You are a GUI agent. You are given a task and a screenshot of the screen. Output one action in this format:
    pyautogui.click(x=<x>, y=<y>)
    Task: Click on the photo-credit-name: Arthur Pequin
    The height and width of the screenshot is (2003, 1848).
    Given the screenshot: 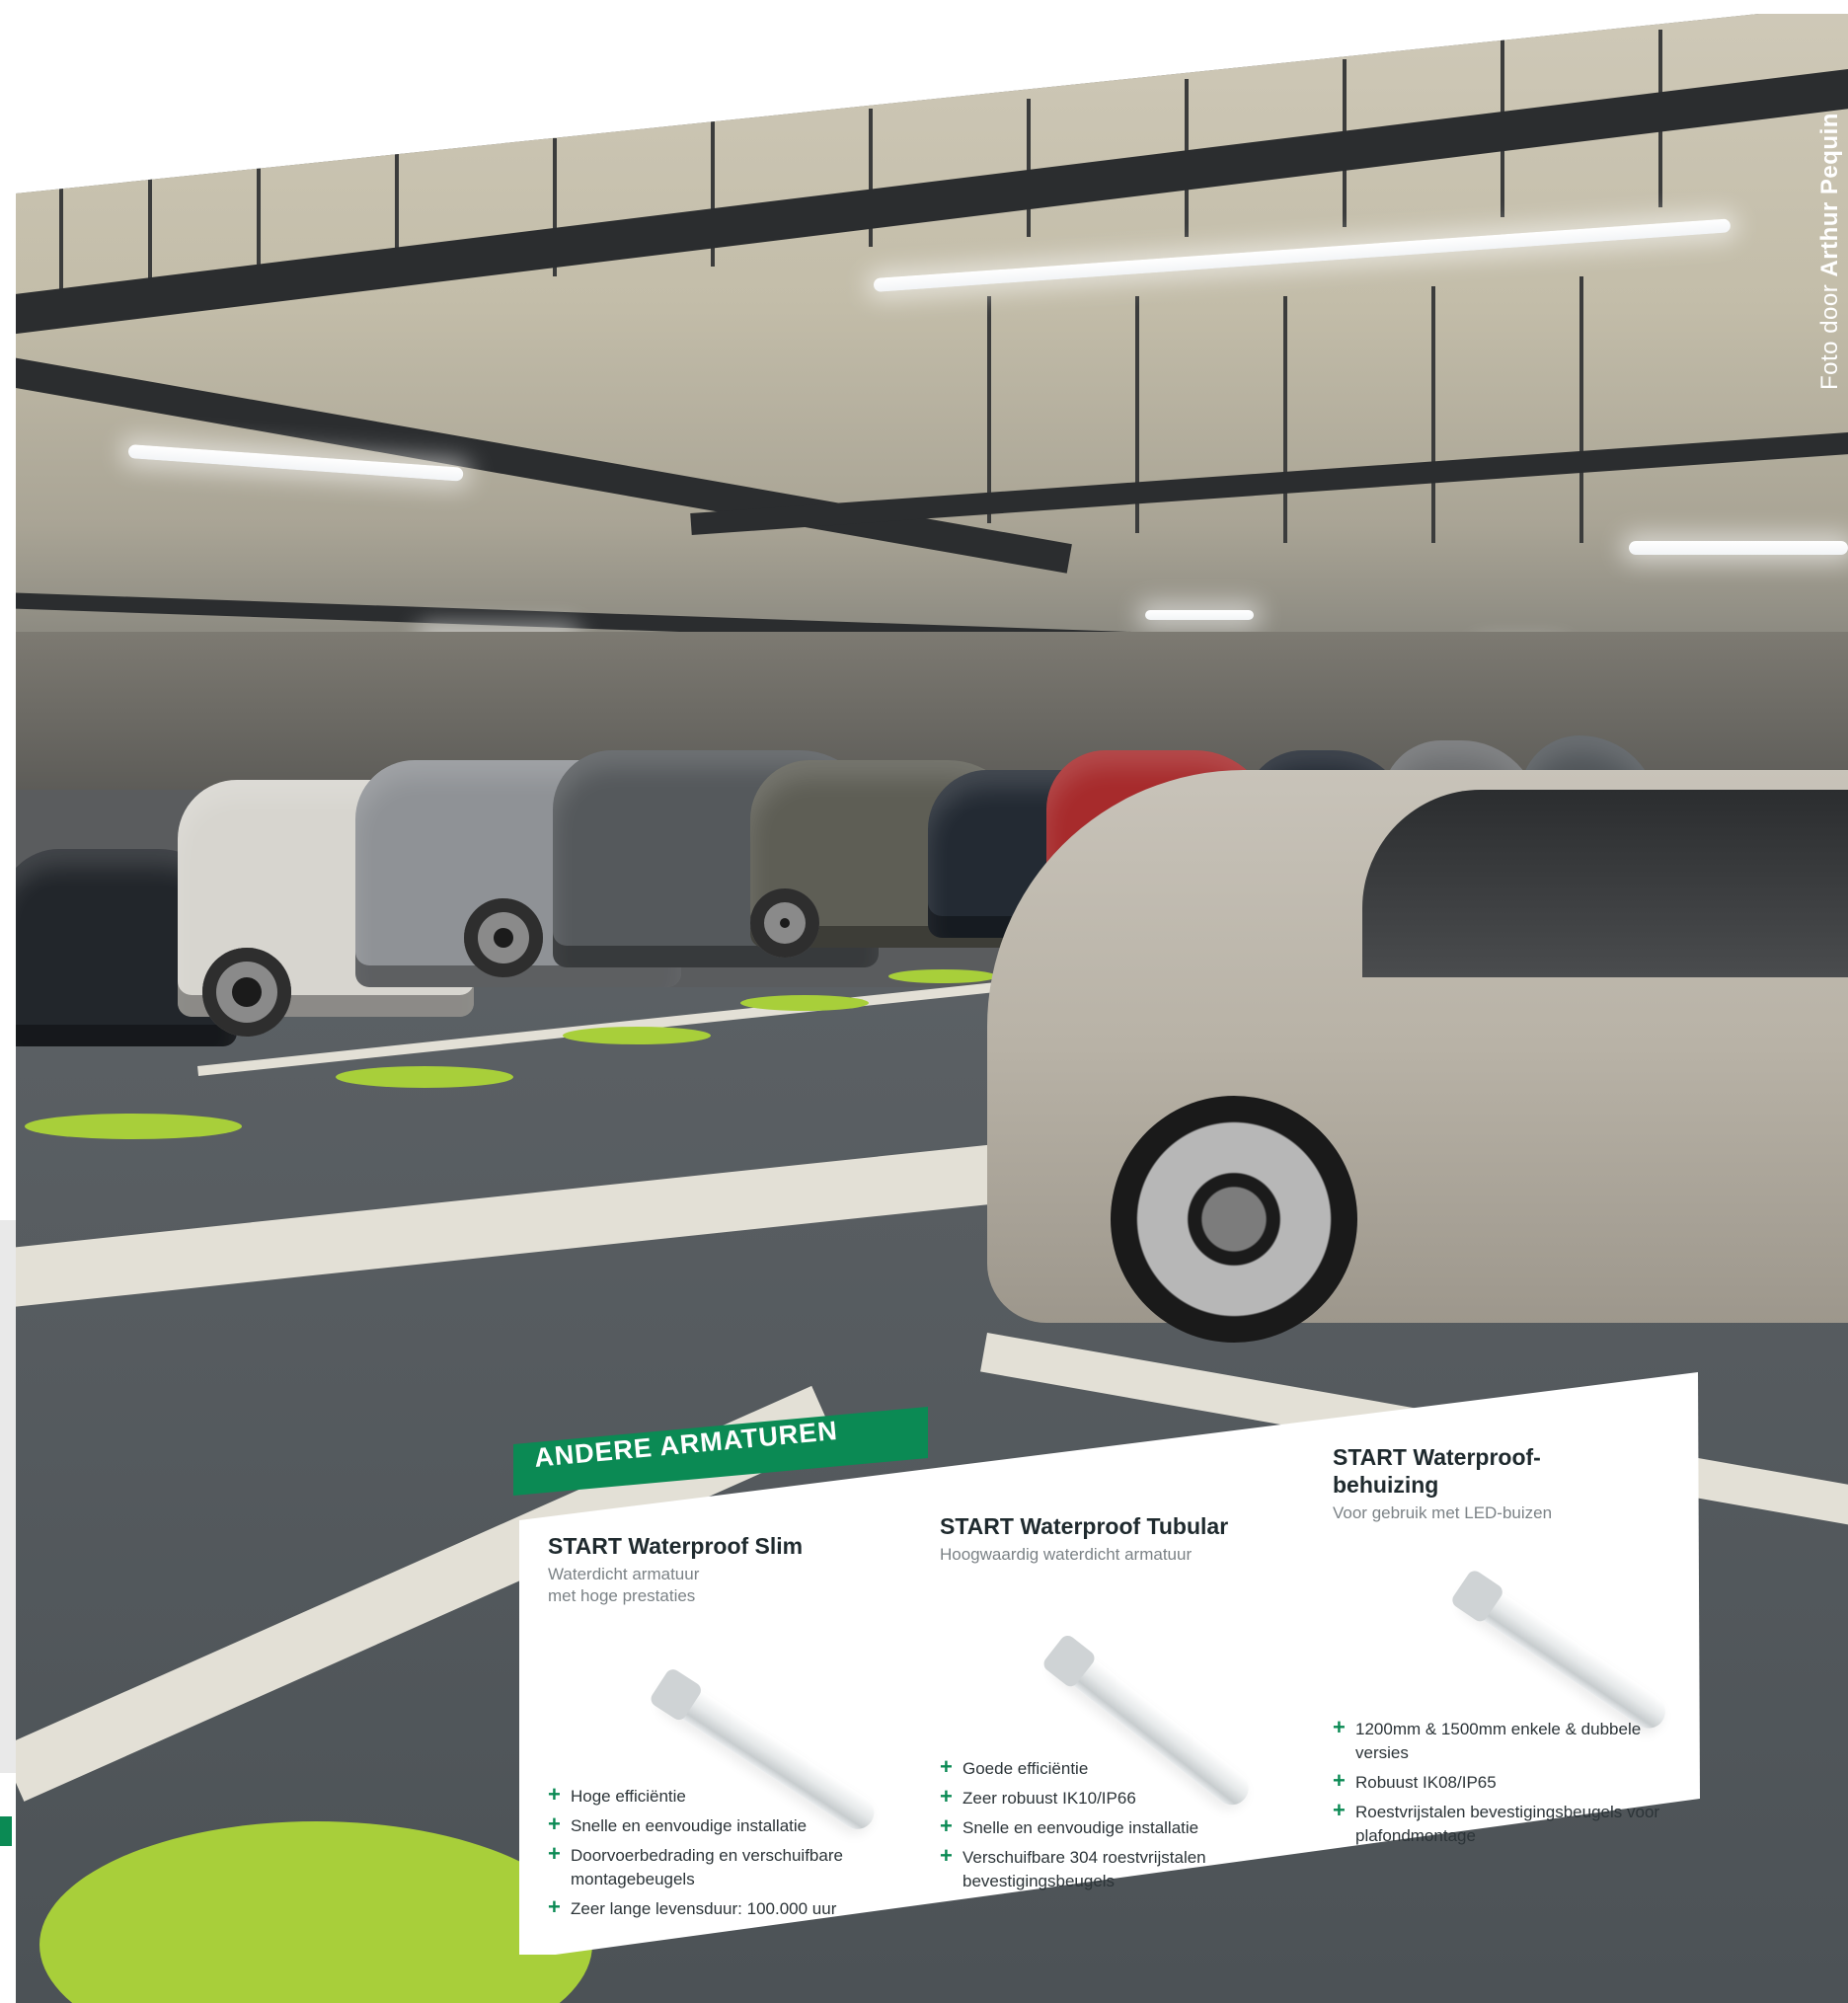 What is the action you would take?
    pyautogui.click(x=1829, y=195)
    